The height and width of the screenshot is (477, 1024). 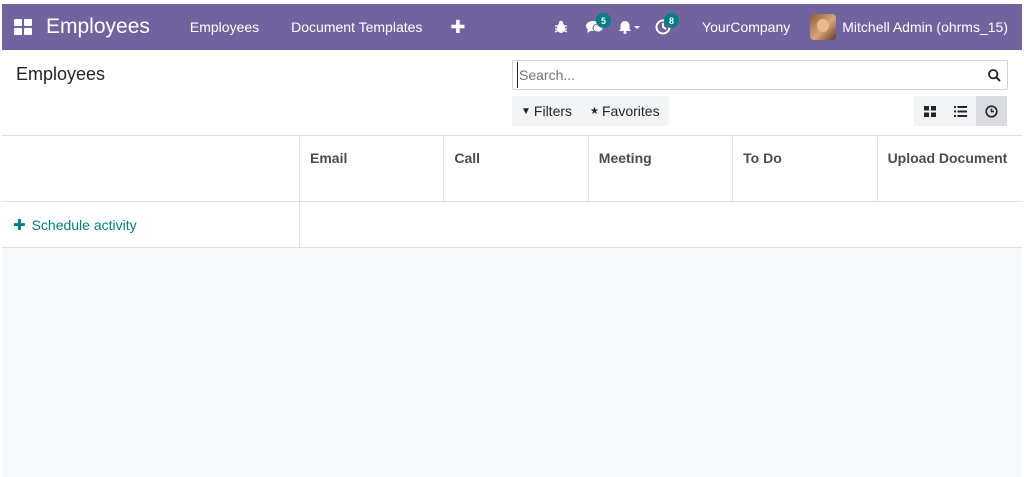 I want to click on schedule-activity-row: ✚ Schedule activity, so click(x=512, y=225).